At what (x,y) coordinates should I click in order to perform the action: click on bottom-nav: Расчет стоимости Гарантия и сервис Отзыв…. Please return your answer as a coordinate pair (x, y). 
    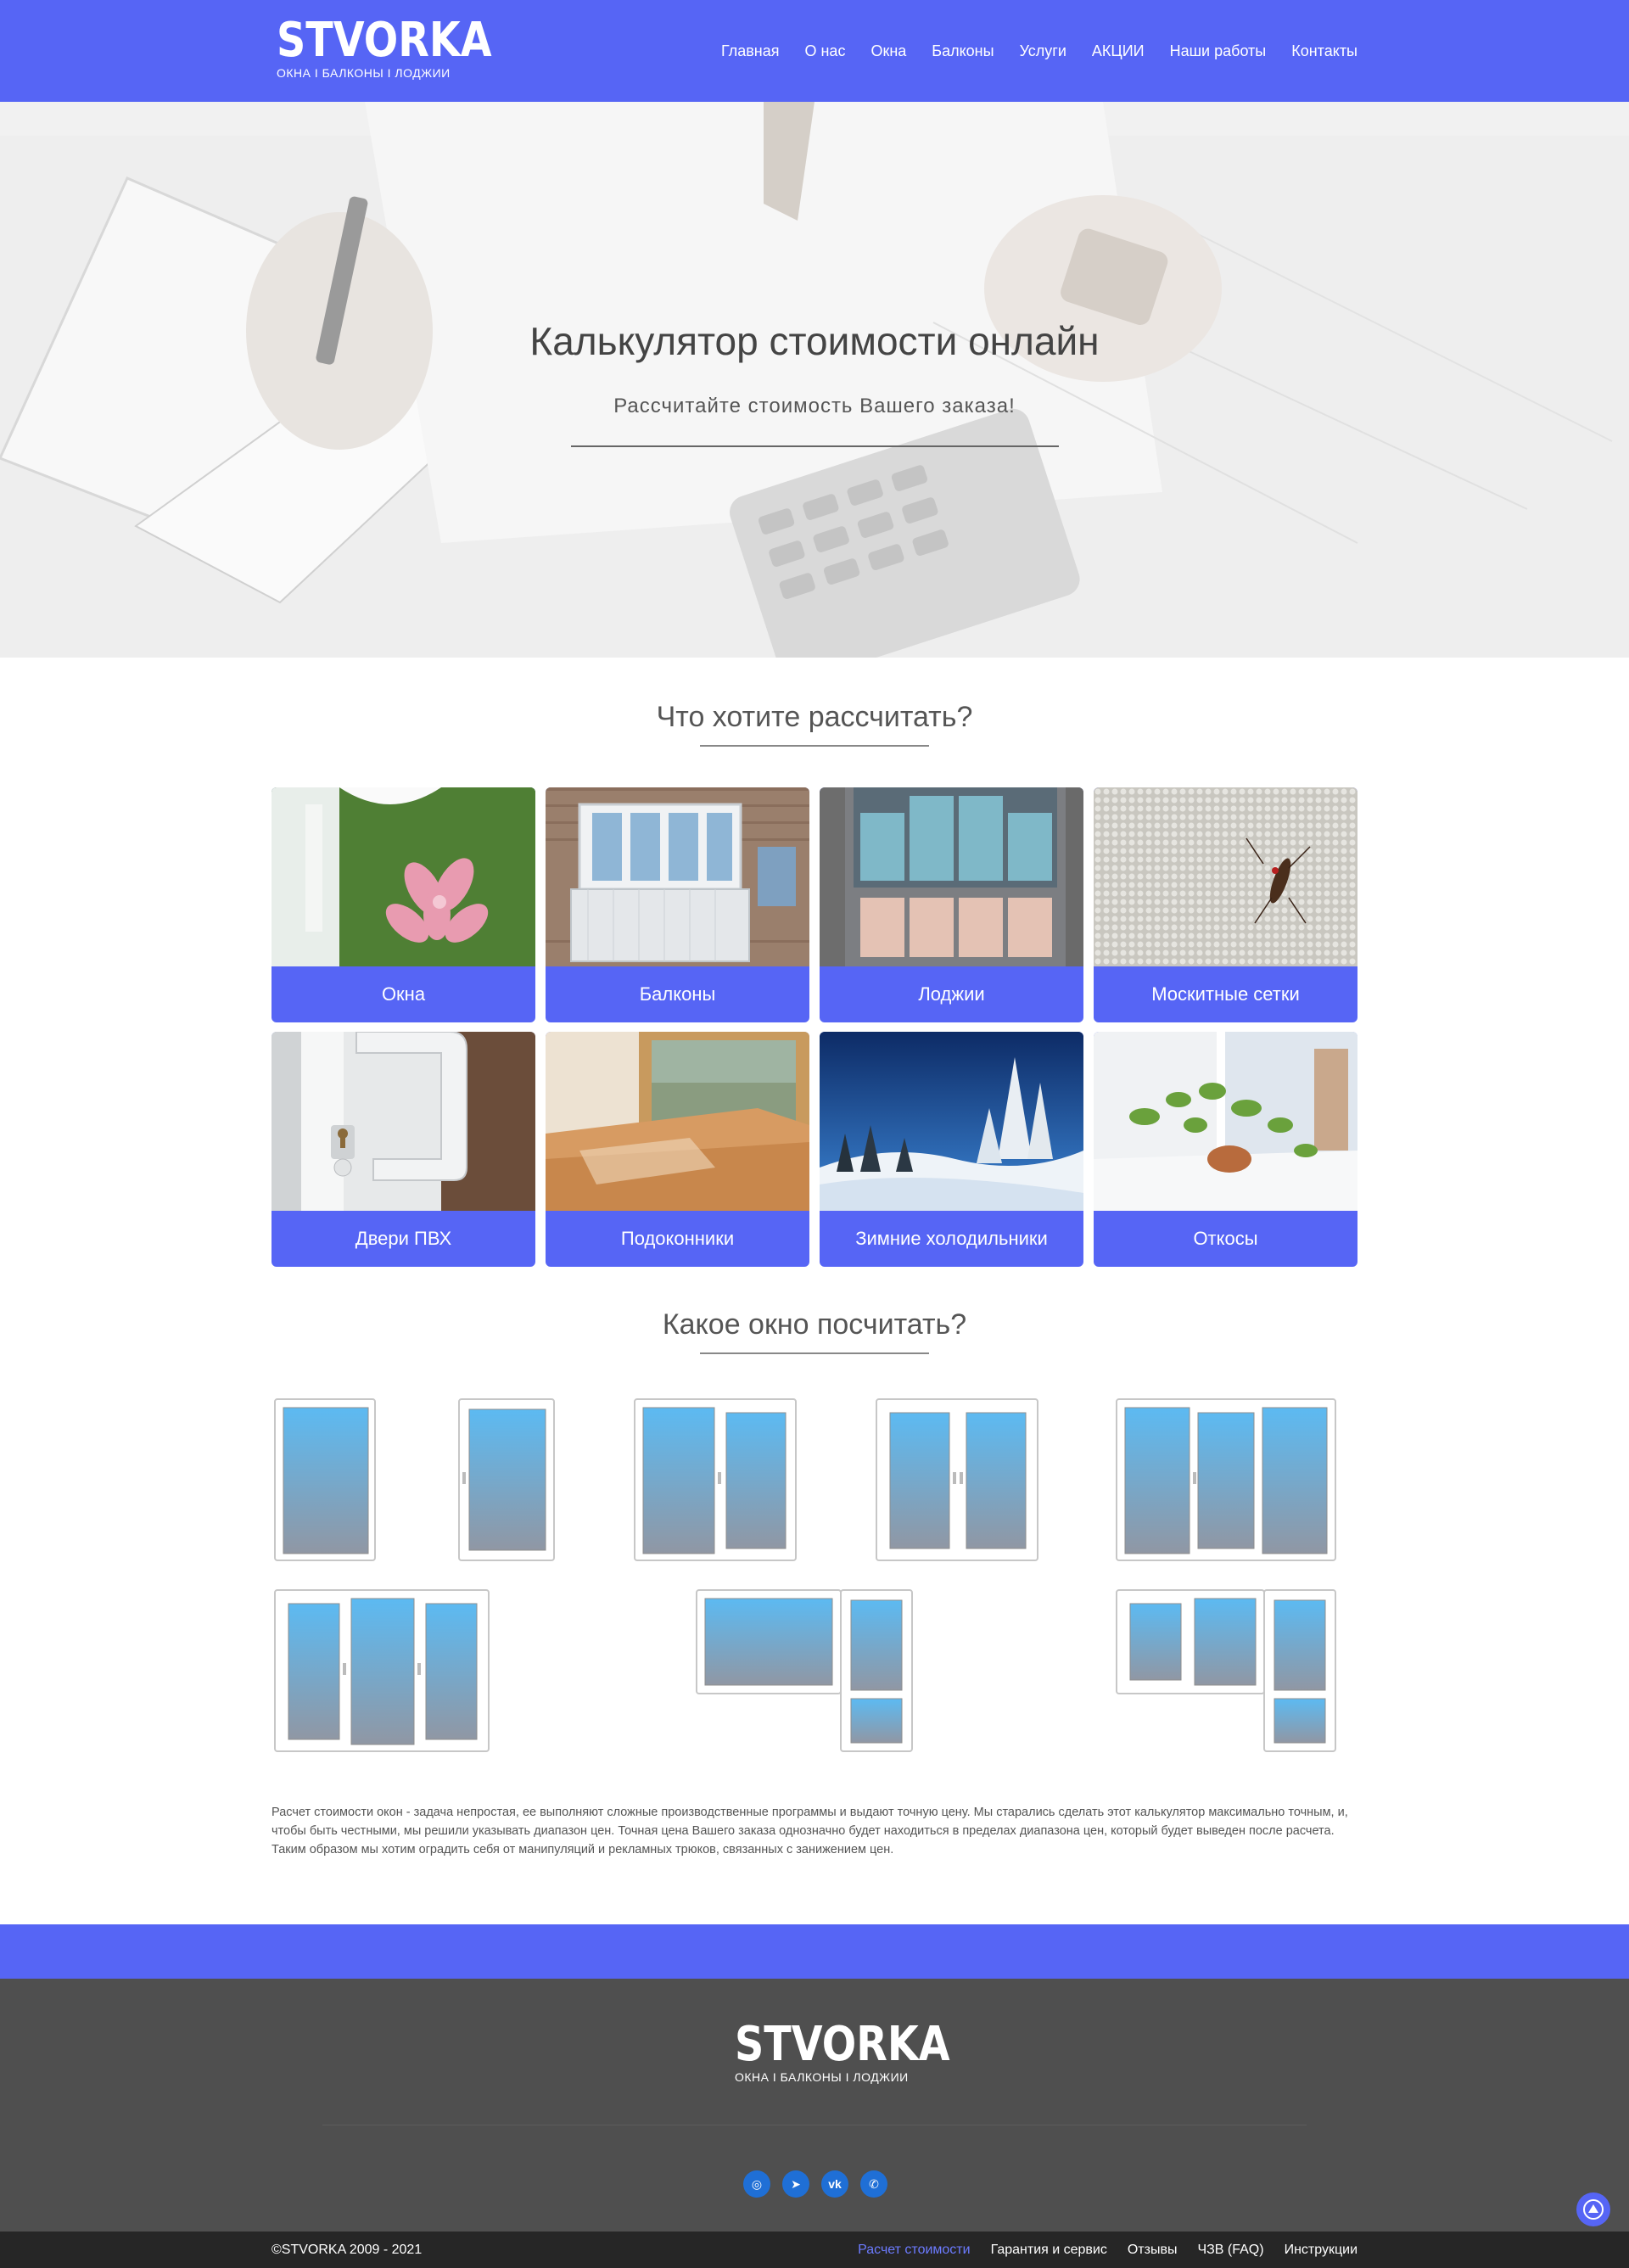
    Looking at the image, I should click on (1097, 2250).